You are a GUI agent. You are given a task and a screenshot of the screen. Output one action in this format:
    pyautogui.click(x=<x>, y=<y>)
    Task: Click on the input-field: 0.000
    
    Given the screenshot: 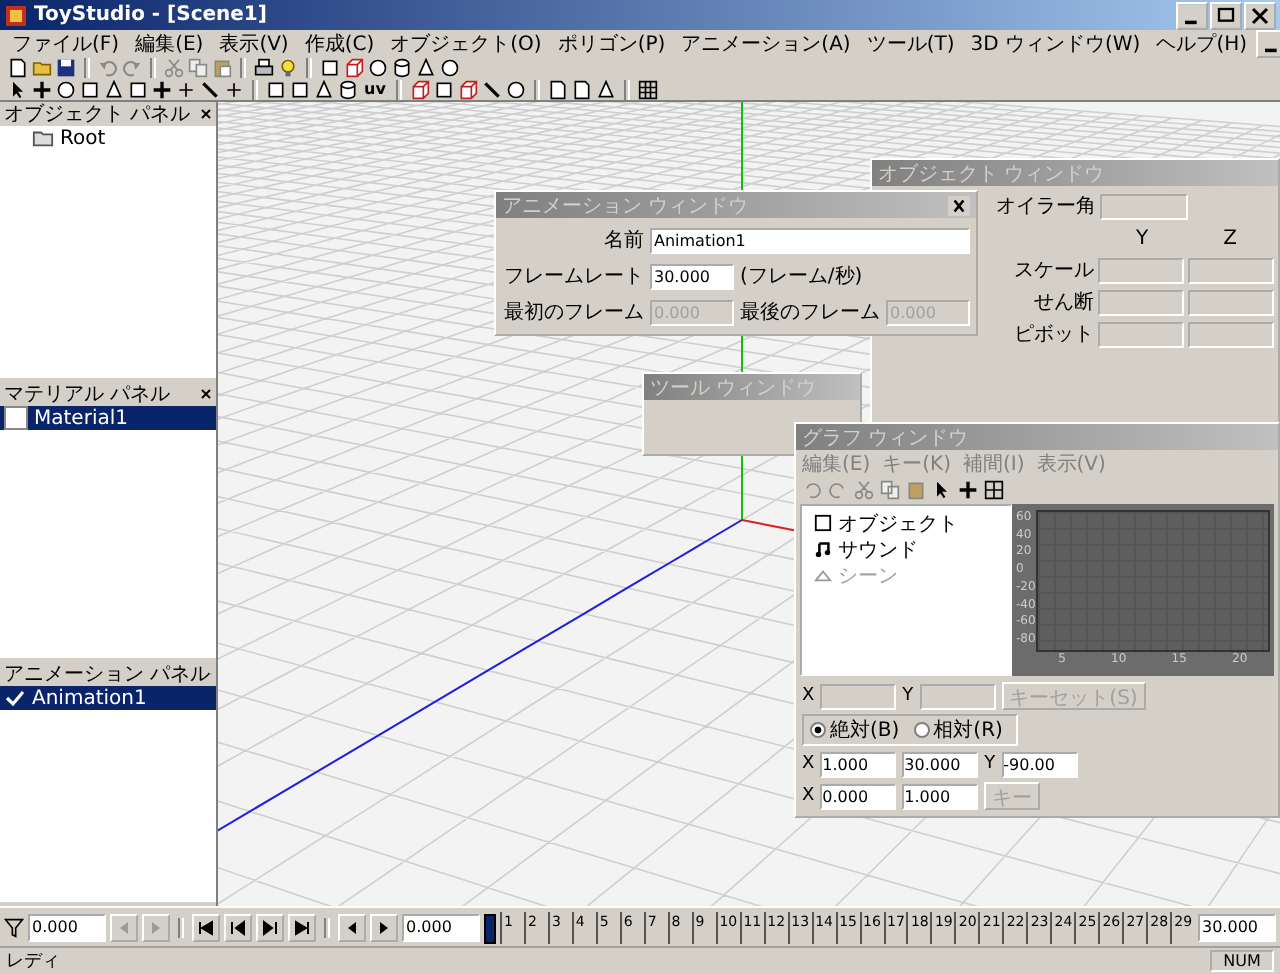 What is the action you would take?
    pyautogui.click(x=858, y=796)
    